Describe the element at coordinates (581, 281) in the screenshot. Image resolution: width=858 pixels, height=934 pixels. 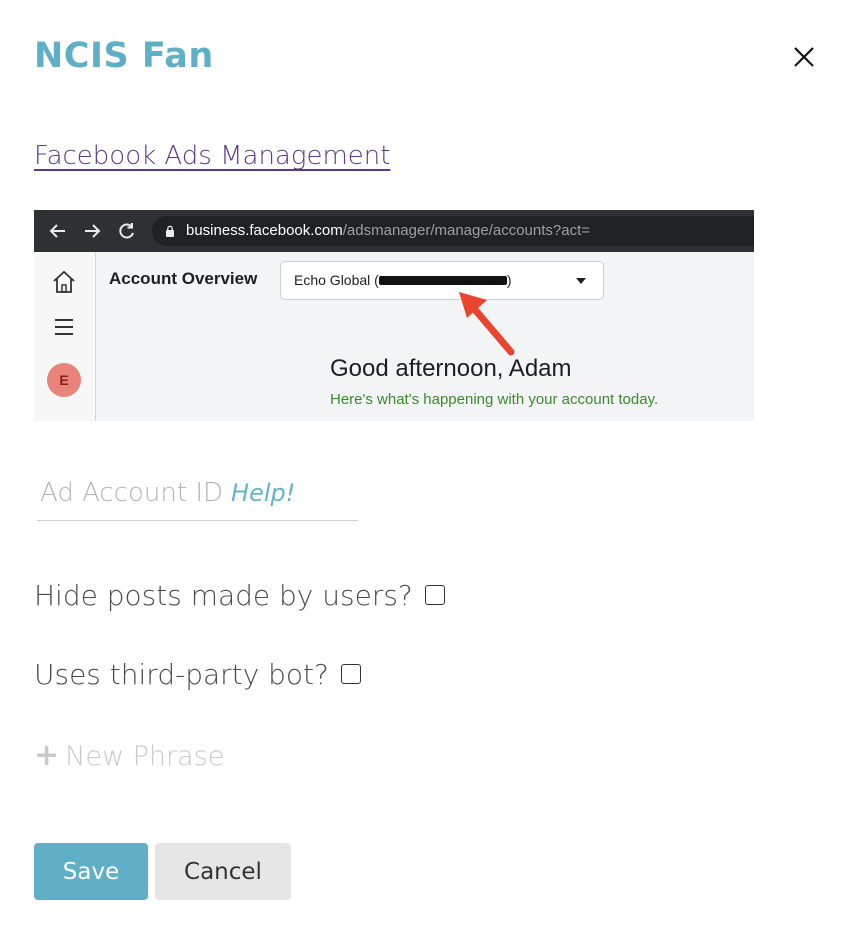
I see `dropdown-caret-icon` at that location.